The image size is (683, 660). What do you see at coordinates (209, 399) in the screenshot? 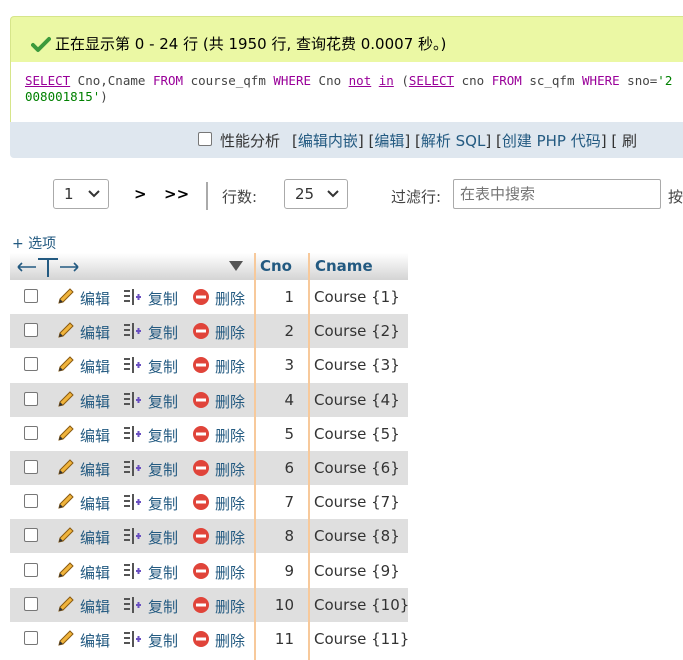
I see `table-row: 编辑 复制 删除 4 Course {4}` at bounding box center [209, 399].